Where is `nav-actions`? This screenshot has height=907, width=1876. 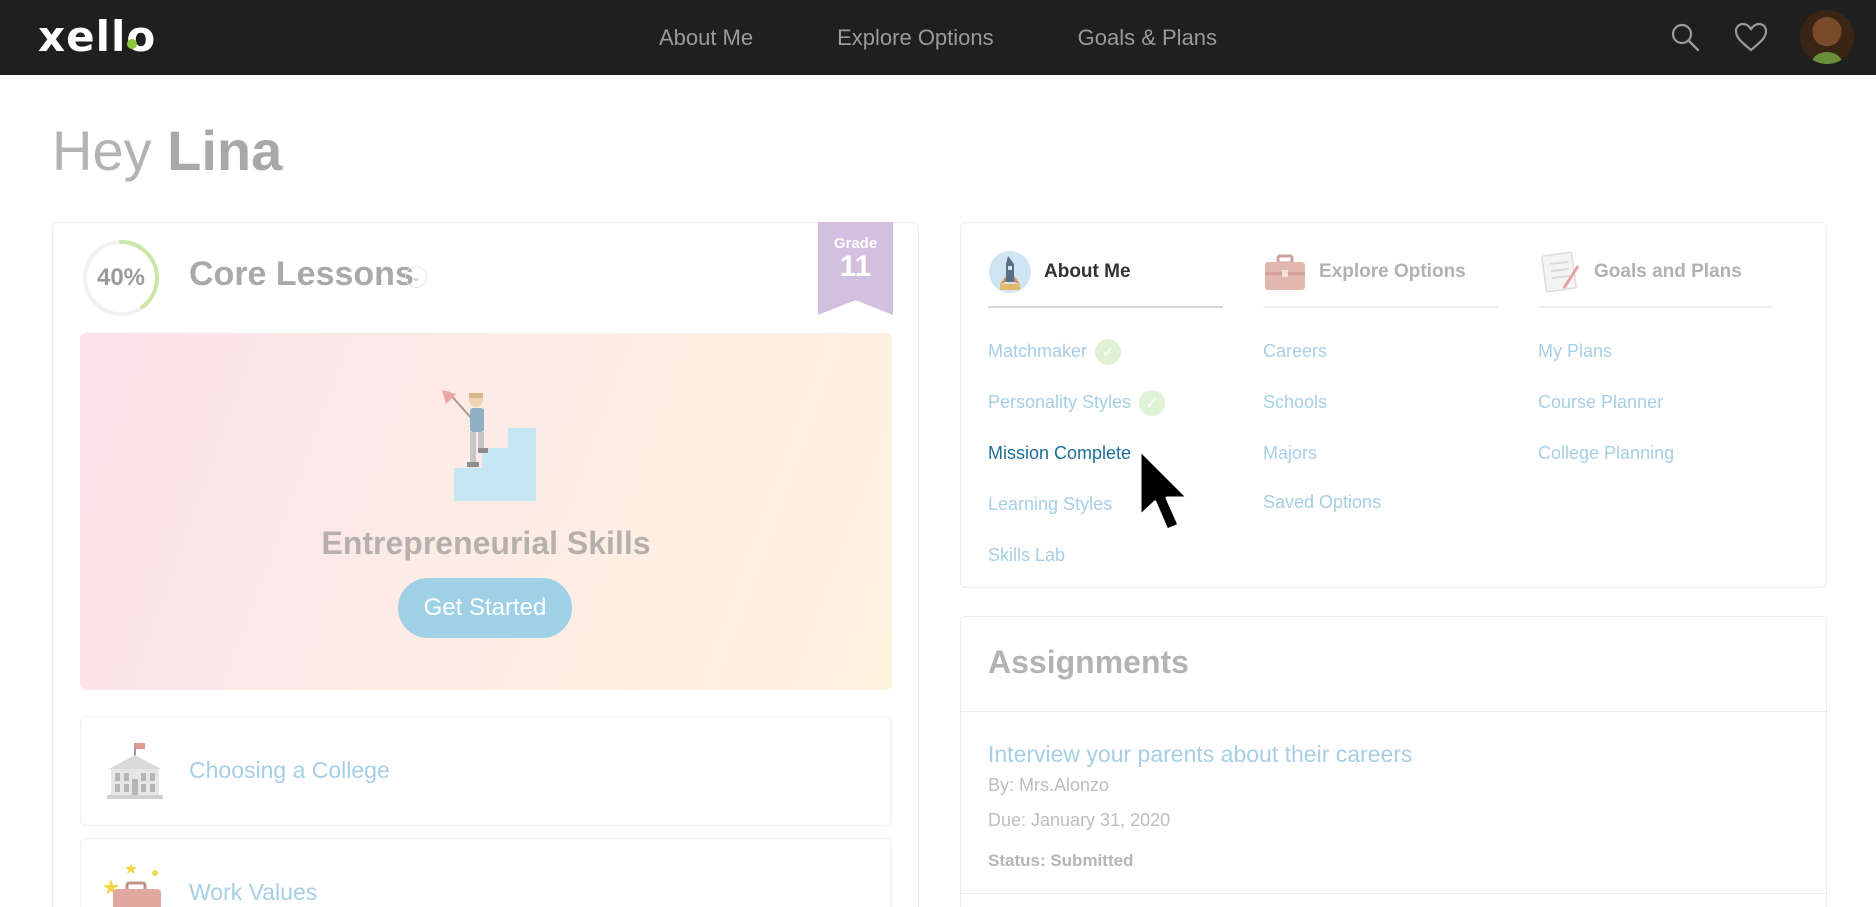
nav-actions is located at coordinates (1761, 37).